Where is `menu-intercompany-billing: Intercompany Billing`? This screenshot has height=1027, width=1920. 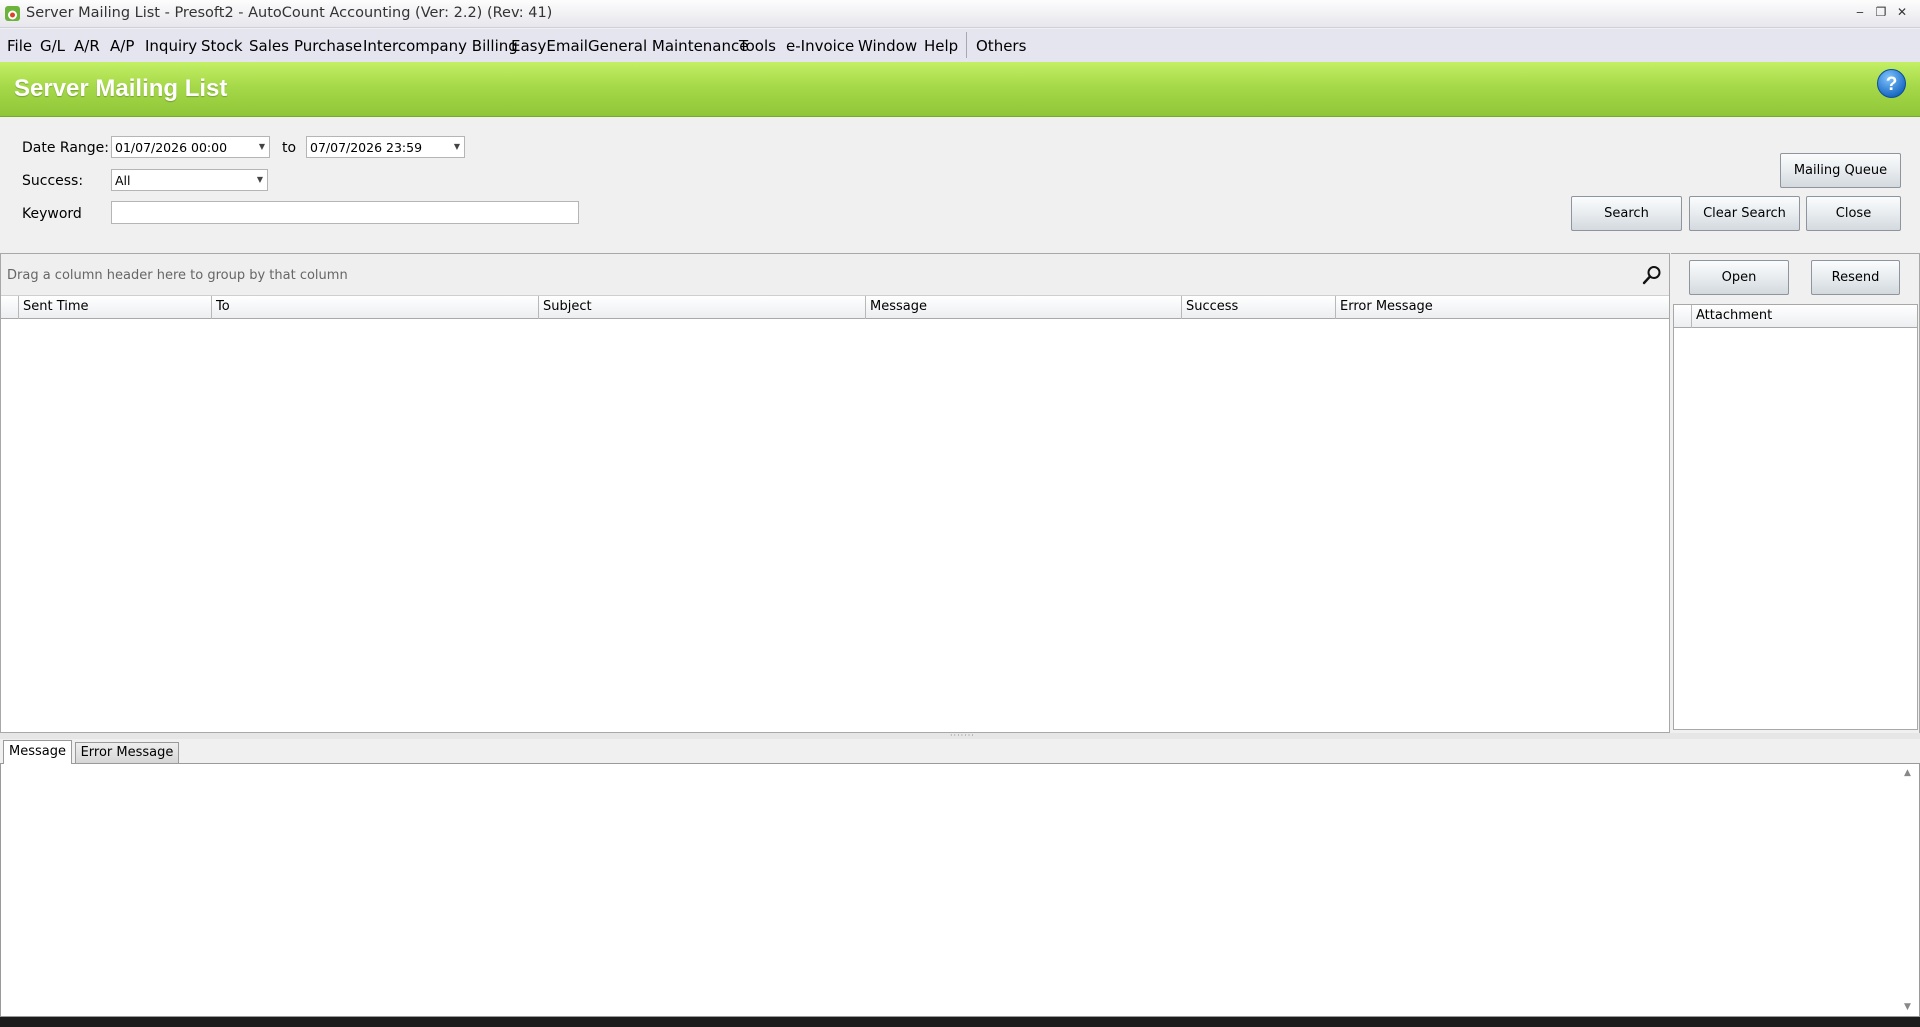 menu-intercompany-billing: Intercompany Billing is located at coordinates (440, 46).